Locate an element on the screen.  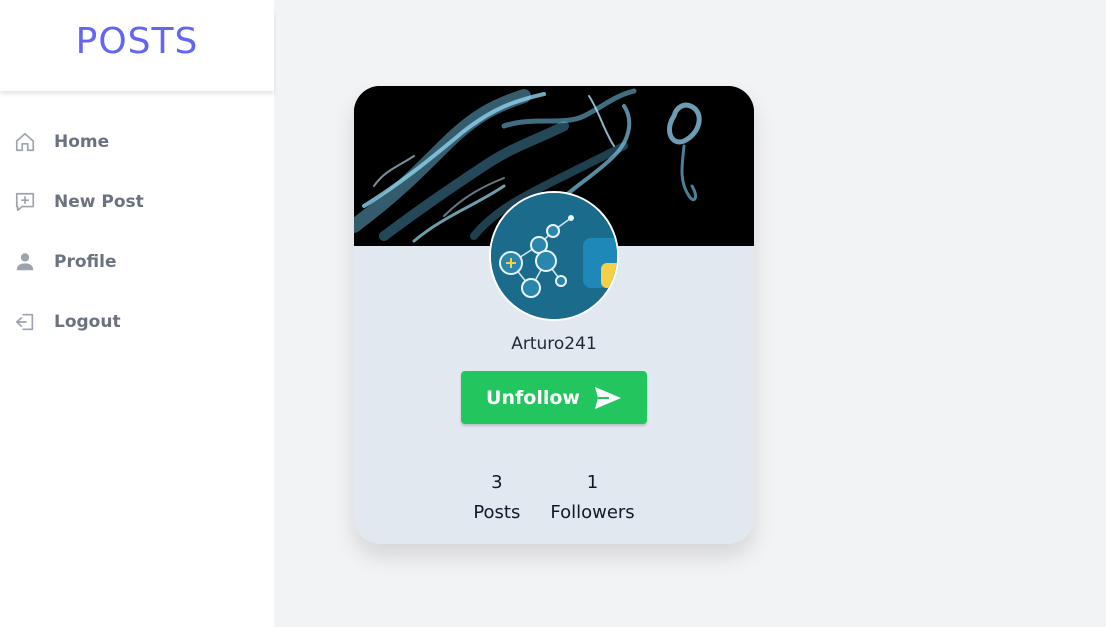
sidebar-nav: Home New Post Profile Logout is located at coordinates (137, 232).